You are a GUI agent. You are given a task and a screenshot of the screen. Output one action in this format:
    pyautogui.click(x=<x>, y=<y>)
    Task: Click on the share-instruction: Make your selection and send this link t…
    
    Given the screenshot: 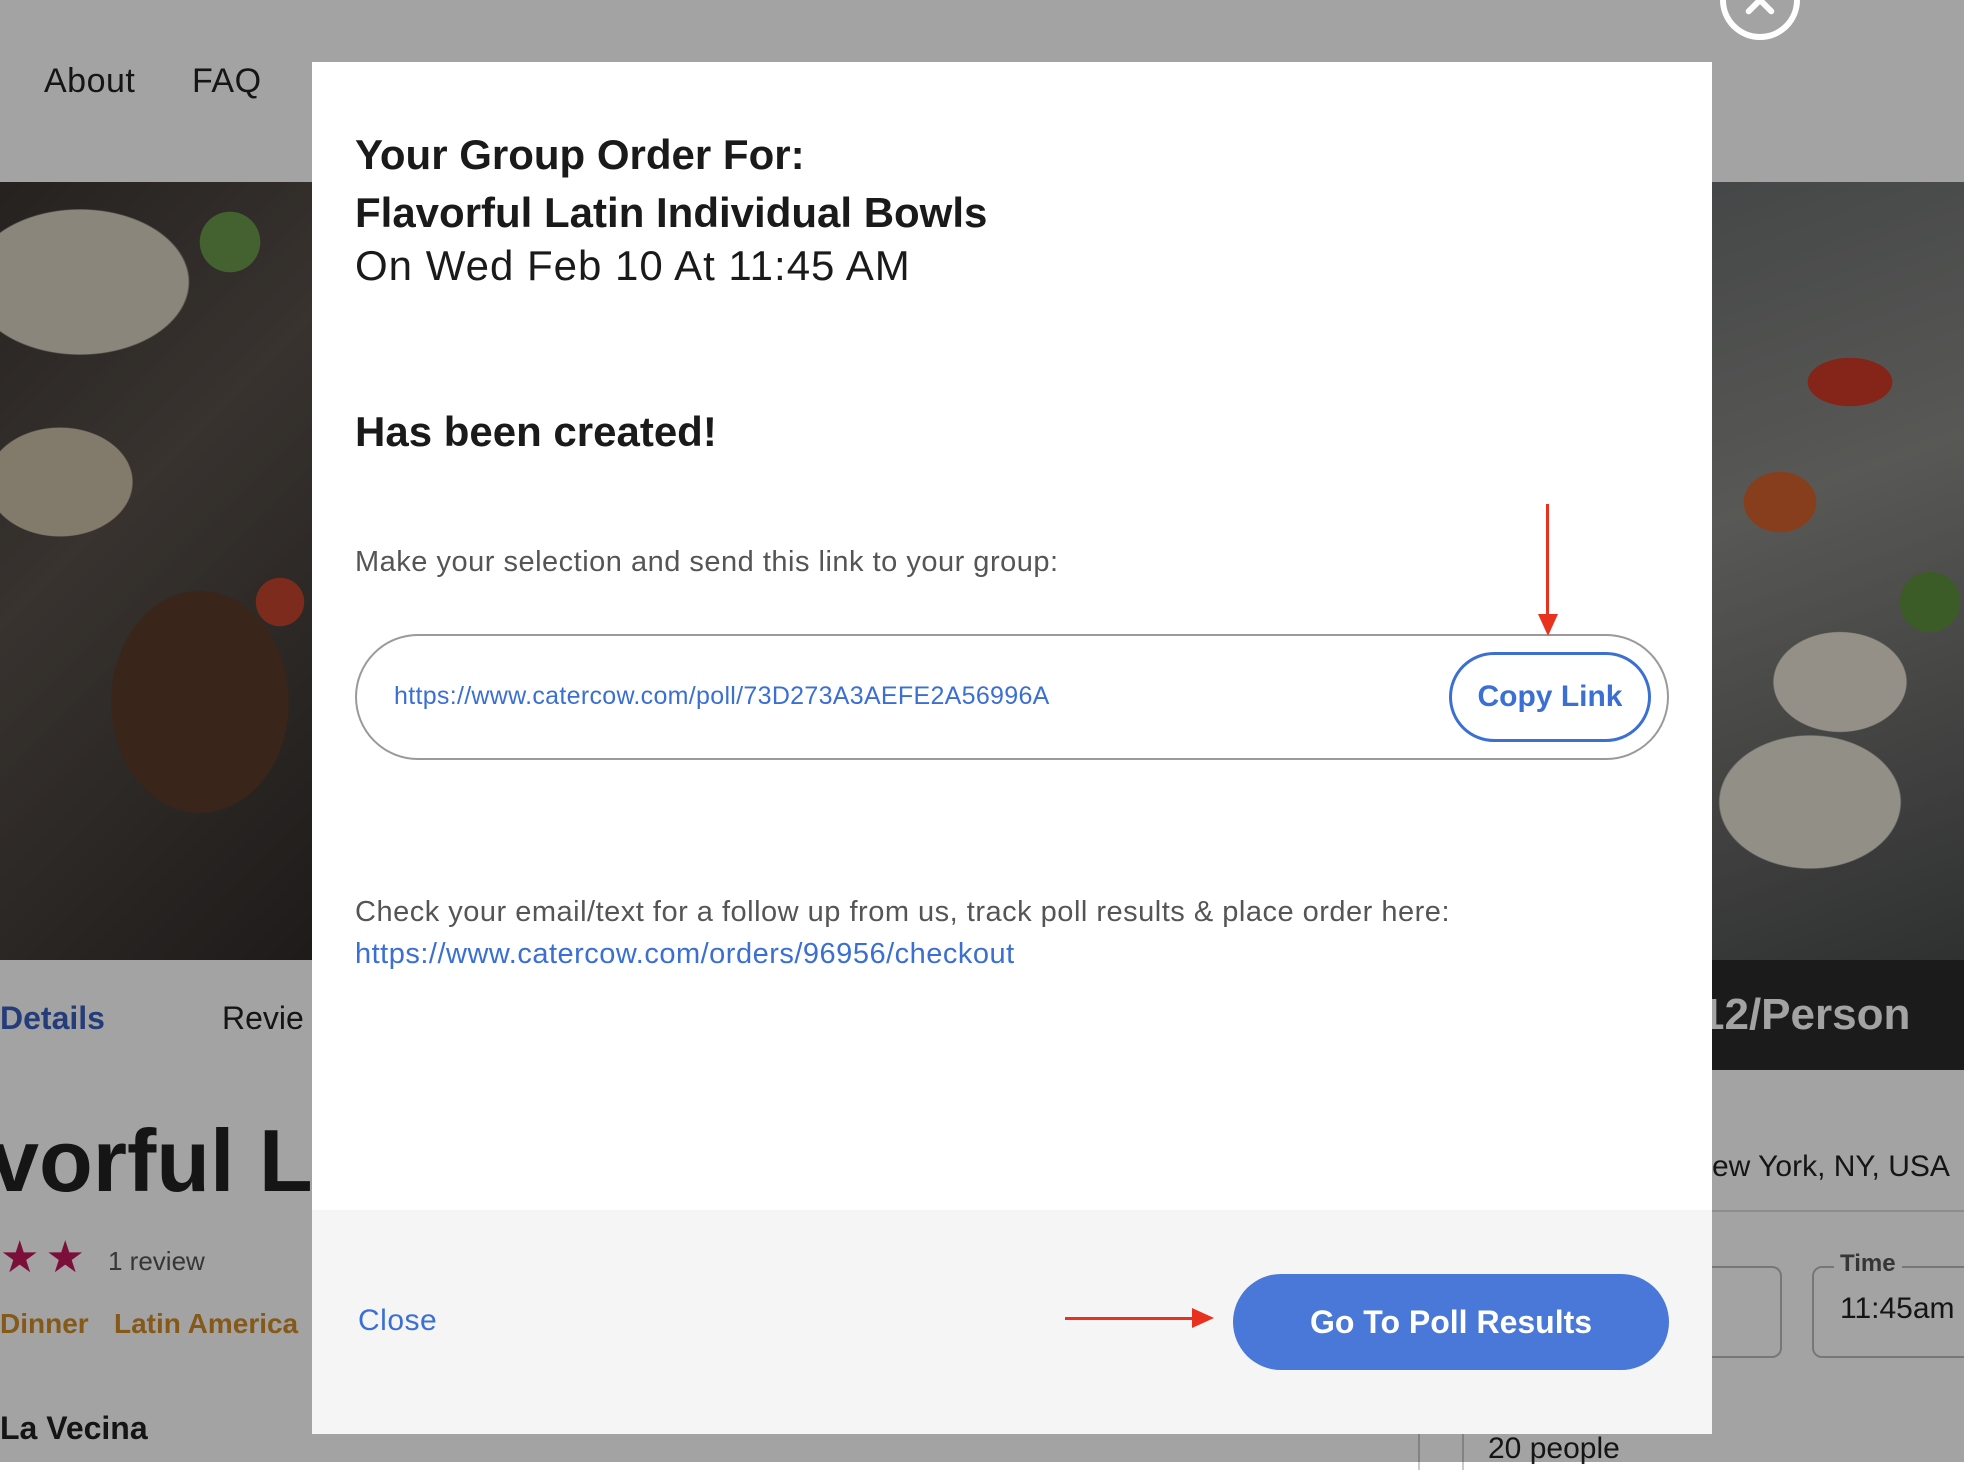 What is the action you would take?
    pyautogui.click(x=707, y=562)
    